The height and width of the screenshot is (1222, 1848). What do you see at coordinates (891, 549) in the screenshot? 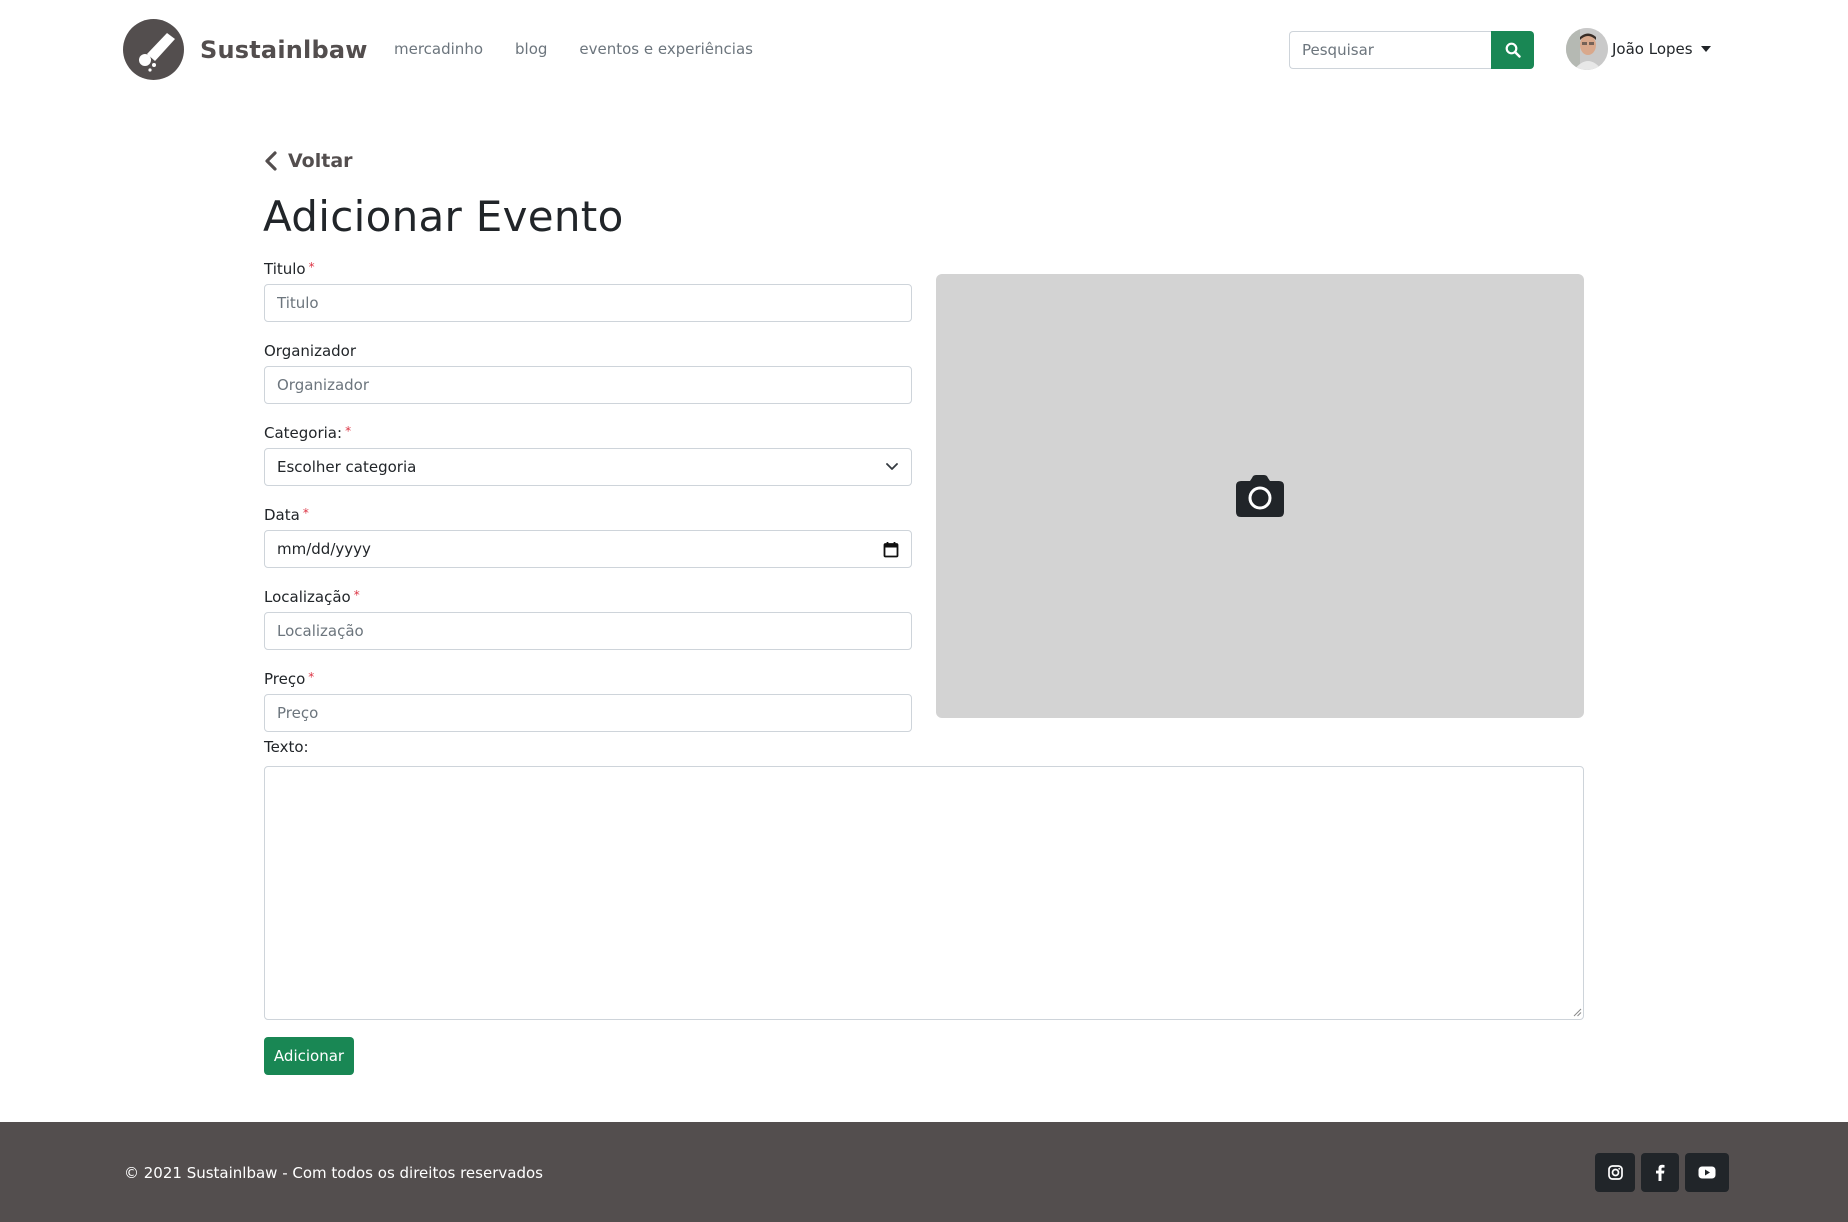
I see `calendar-icon` at bounding box center [891, 549].